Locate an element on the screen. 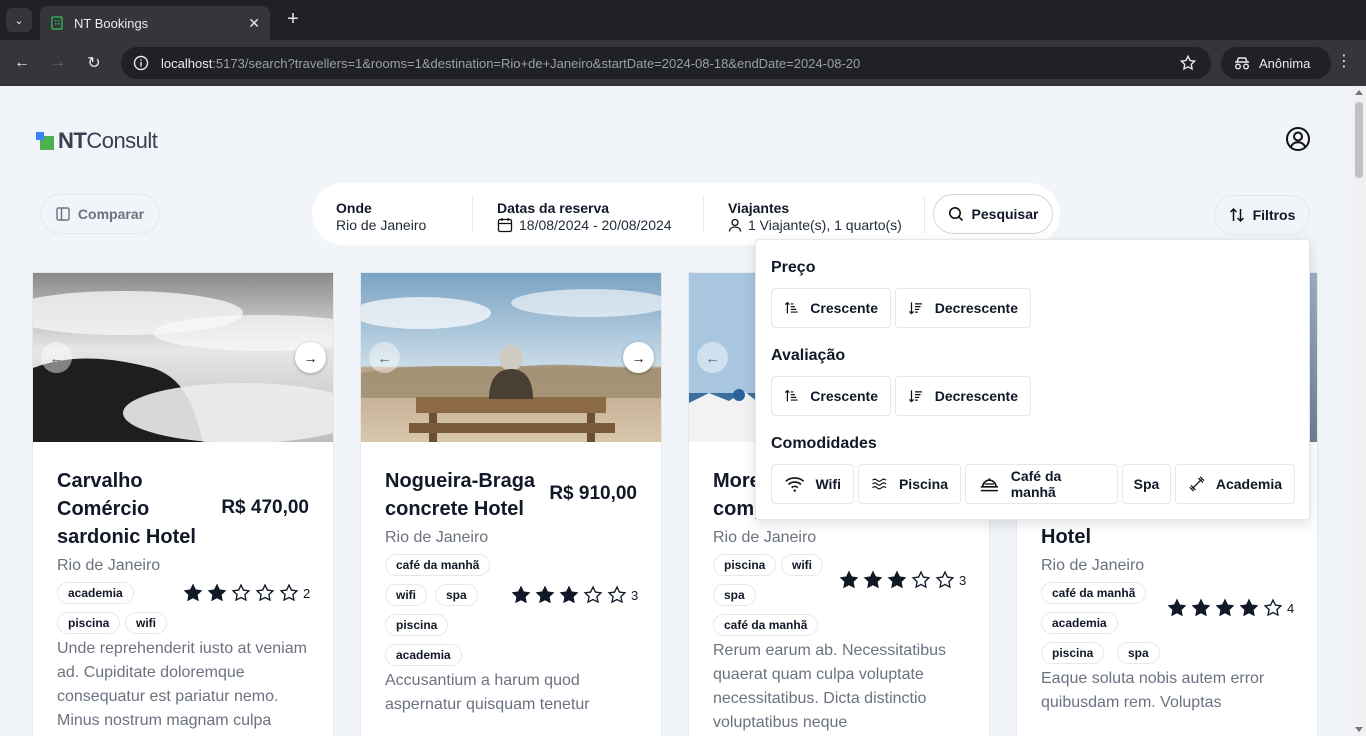 The height and width of the screenshot is (736, 1366). hotel-photo is located at coordinates (183, 357).